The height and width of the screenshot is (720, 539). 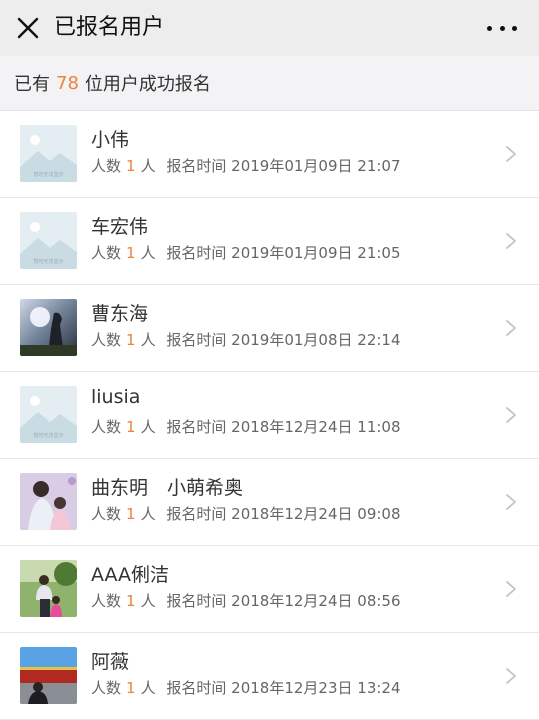 I want to click on registration-meta: 人数 1 人 报名时间 2019年01月08日 22:14, so click(x=246, y=339).